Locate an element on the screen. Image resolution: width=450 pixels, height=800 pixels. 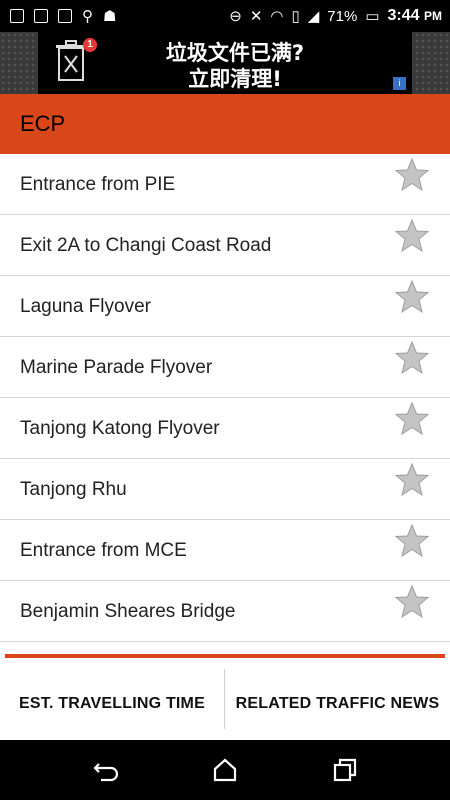
page-title: ECP is located at coordinates (43, 123).